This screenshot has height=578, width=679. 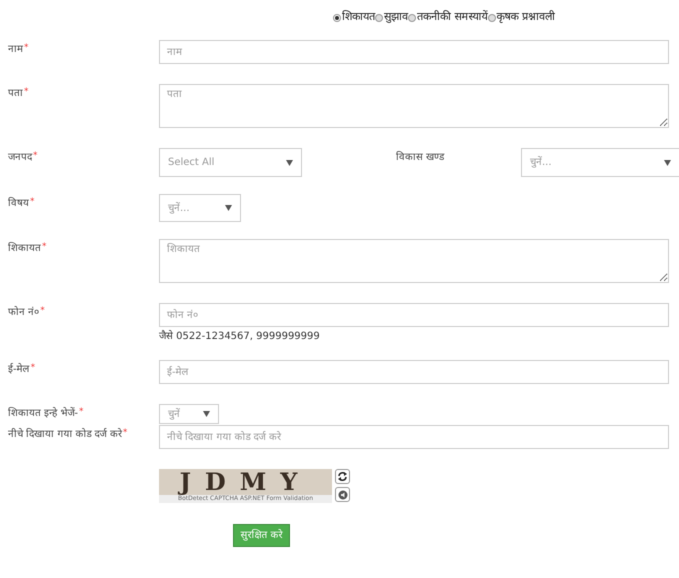 I want to click on dropdown: चुनें, so click(x=189, y=414).